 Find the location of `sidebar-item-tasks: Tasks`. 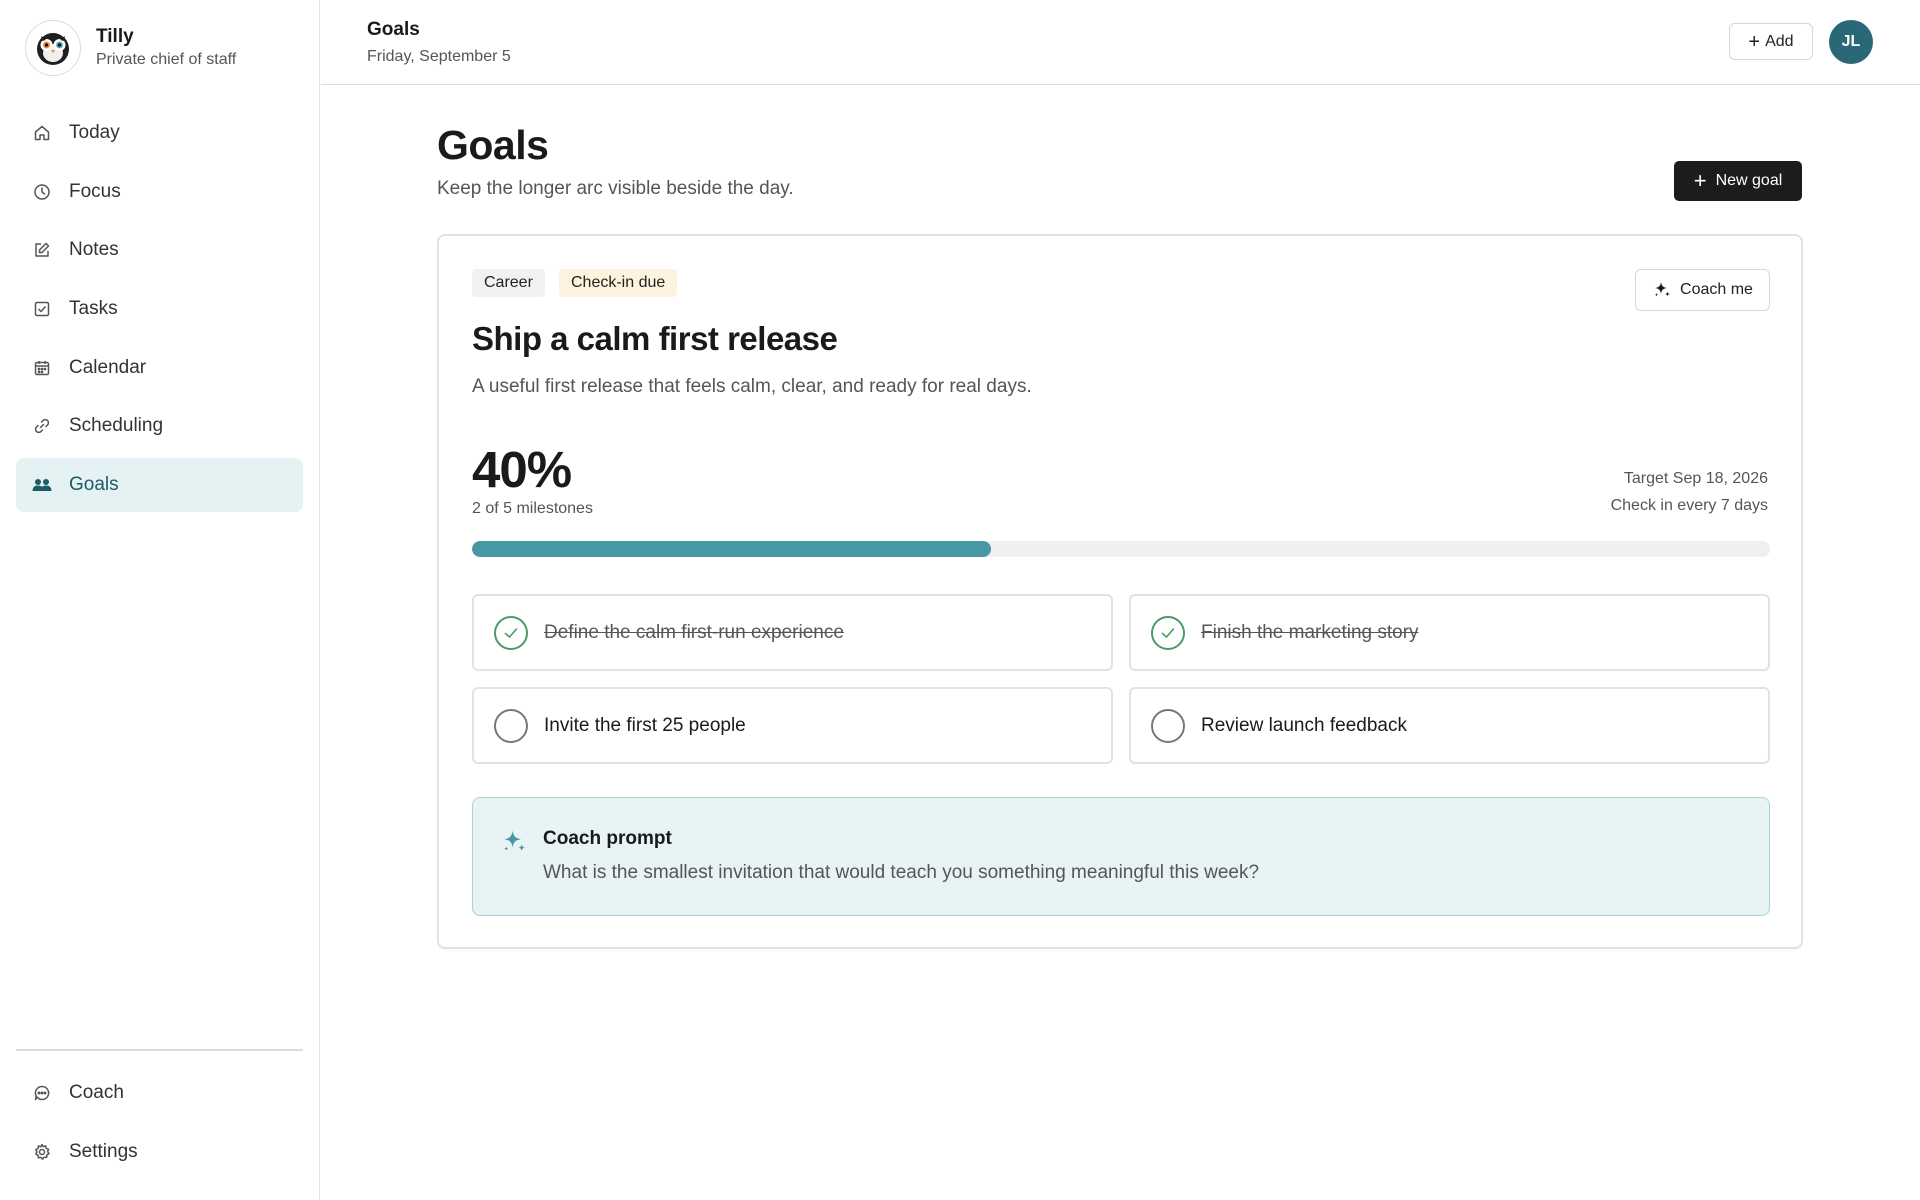

sidebar-item-tasks: Tasks is located at coordinates (159, 309).